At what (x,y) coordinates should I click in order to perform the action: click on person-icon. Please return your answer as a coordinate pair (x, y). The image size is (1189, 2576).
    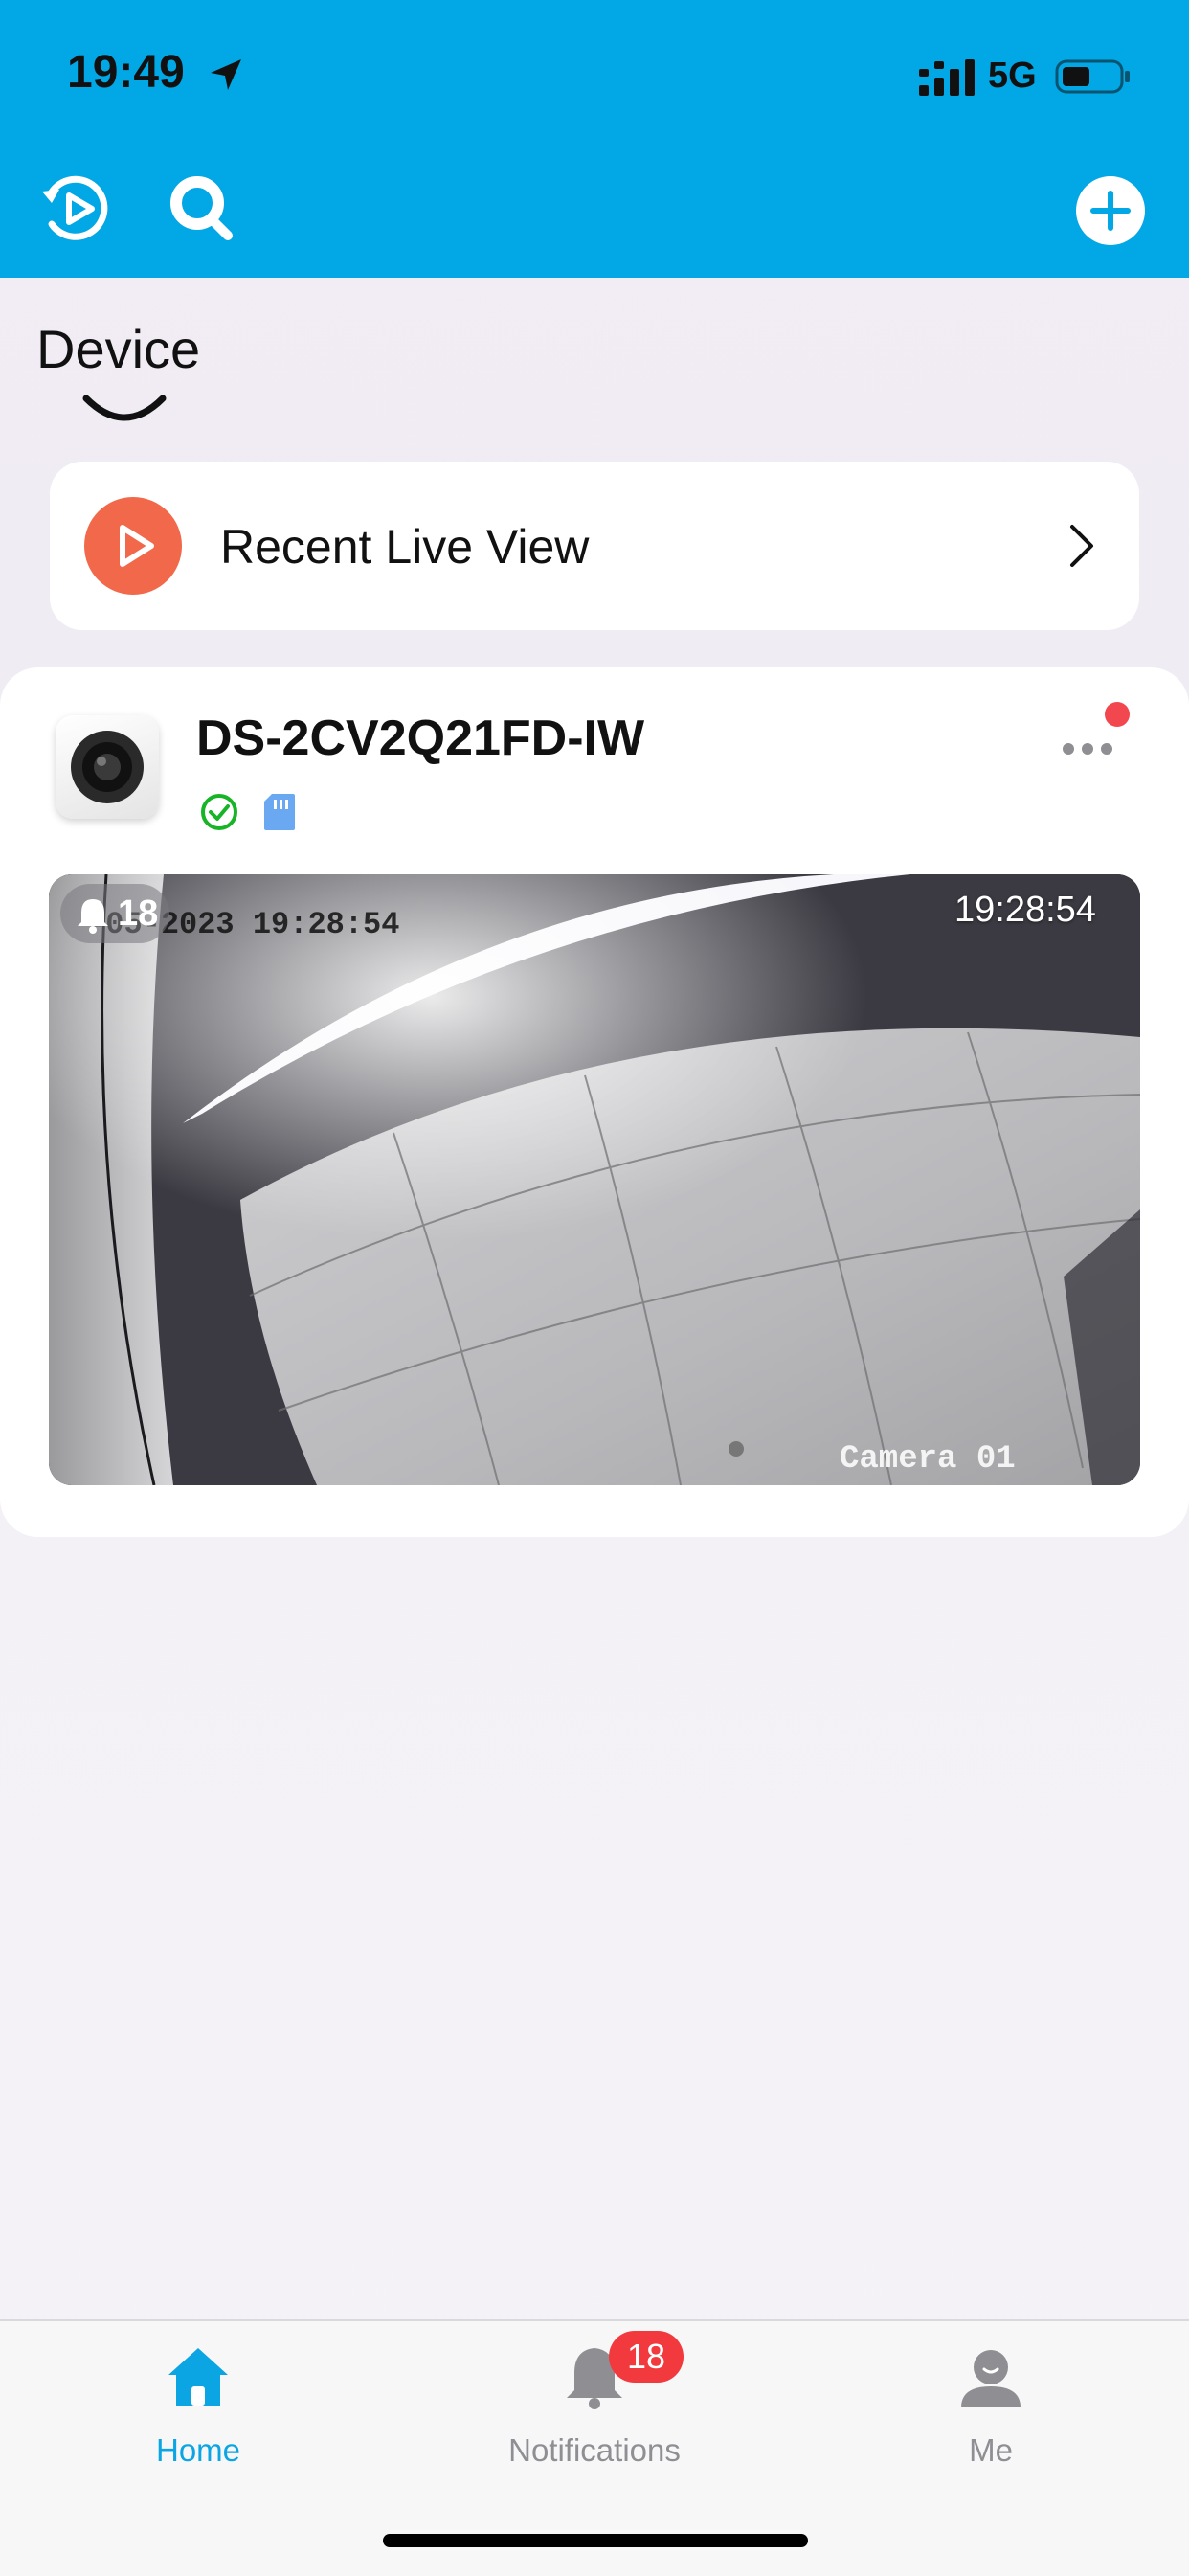
    Looking at the image, I should click on (991, 2378).